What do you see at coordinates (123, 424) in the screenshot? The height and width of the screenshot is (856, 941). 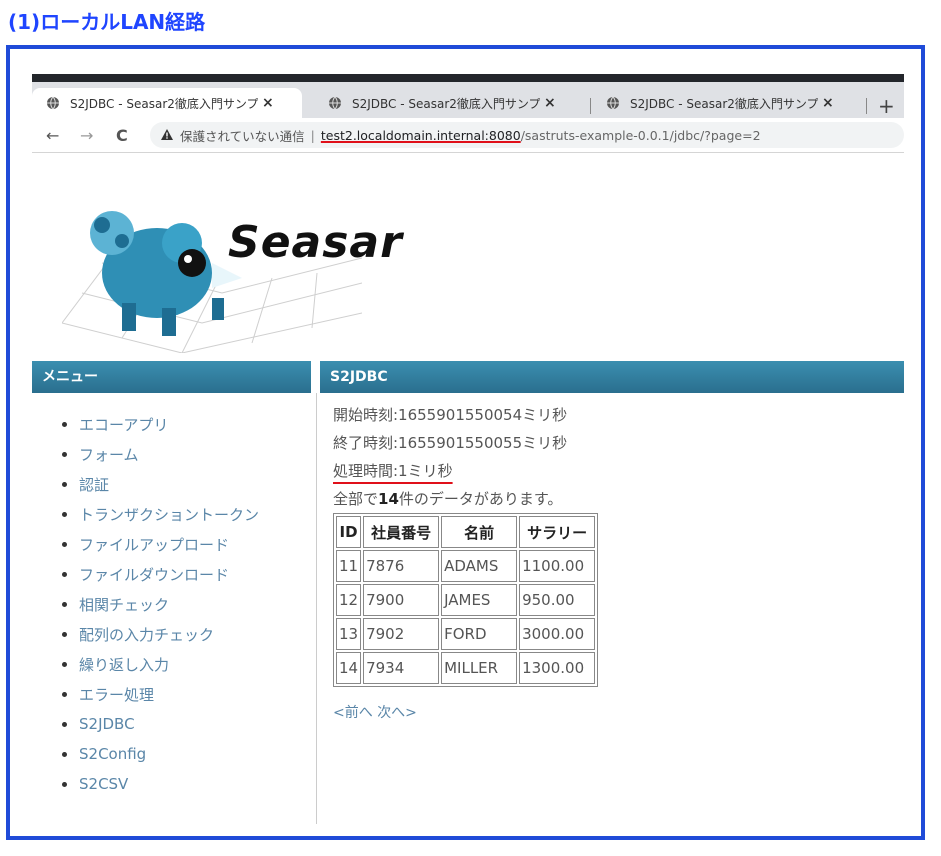 I see `menu-link: エコーアプリ` at bounding box center [123, 424].